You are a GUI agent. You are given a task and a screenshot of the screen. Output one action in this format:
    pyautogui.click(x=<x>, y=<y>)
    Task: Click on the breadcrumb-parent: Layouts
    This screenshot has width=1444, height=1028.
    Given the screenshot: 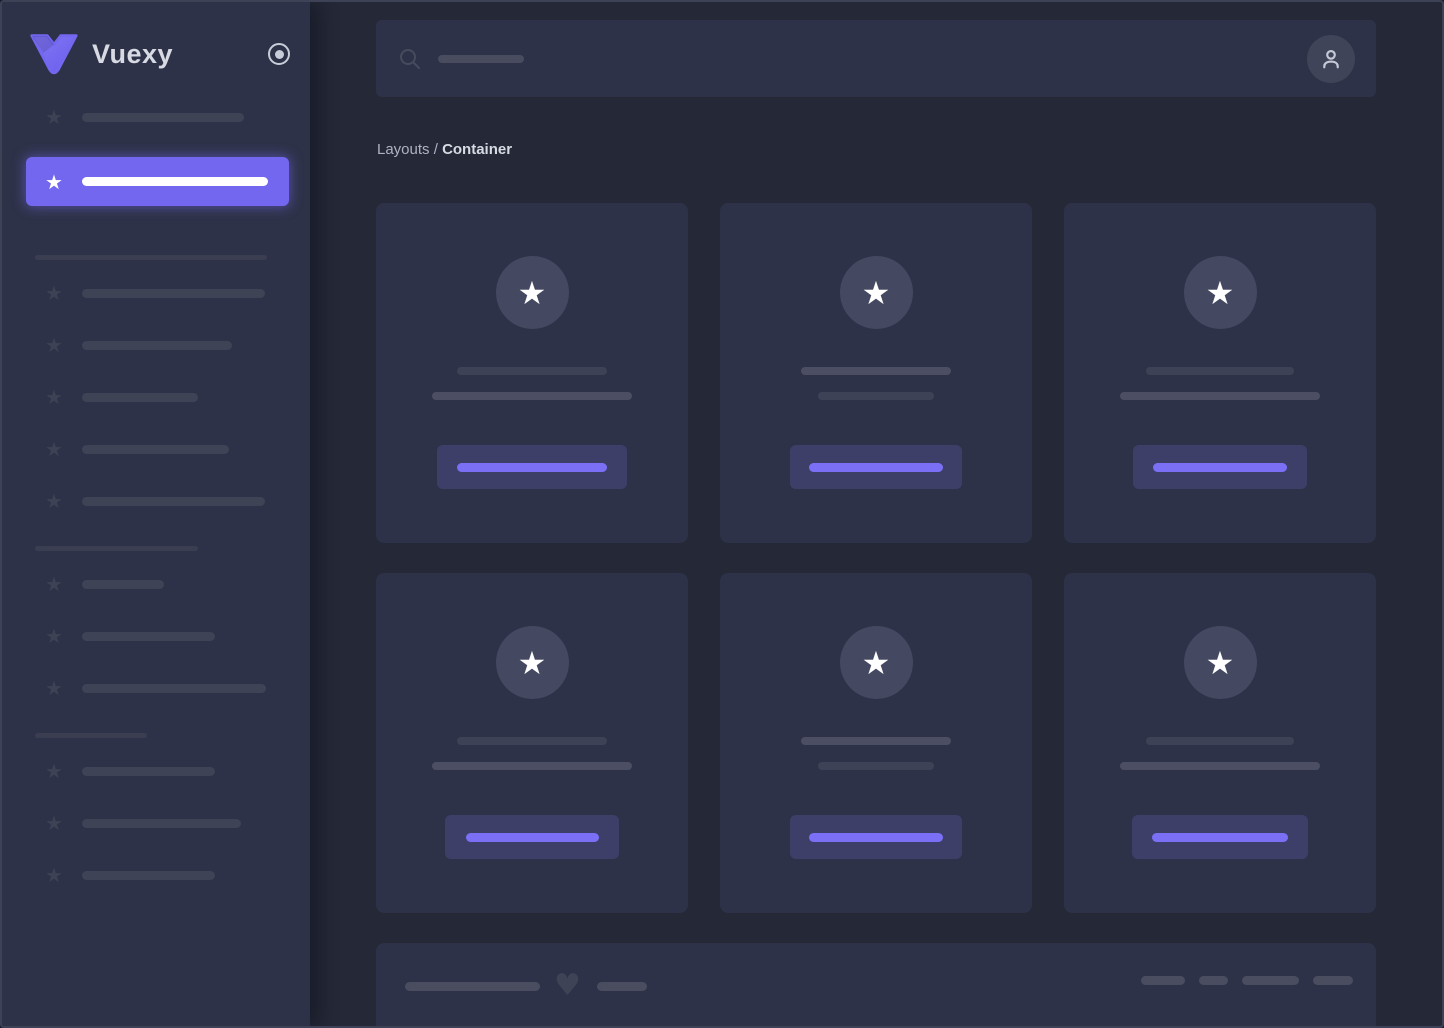 What is the action you would take?
    pyautogui.click(x=403, y=149)
    